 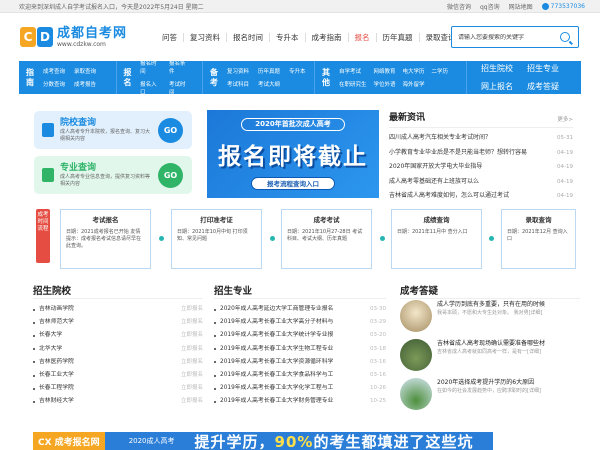 I want to click on site-logo: C D 成都自考网 www.cdzkw.com, so click(x=79, y=36).